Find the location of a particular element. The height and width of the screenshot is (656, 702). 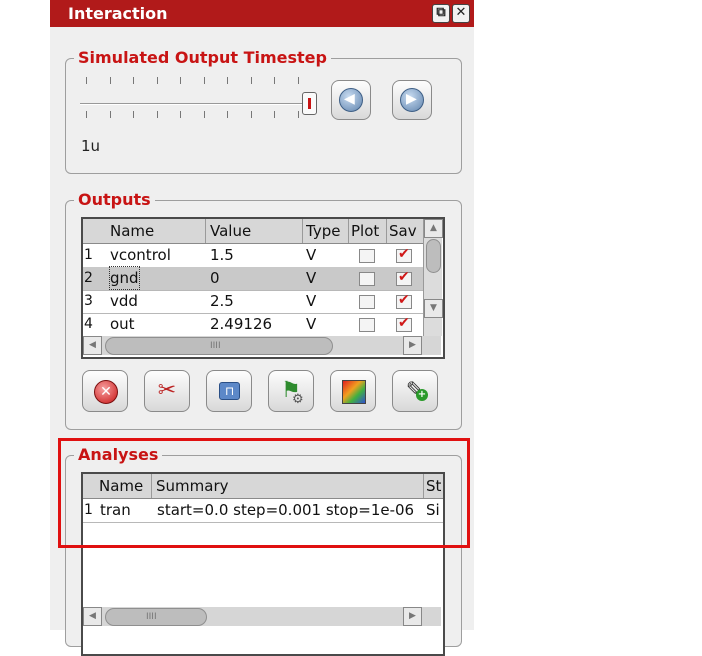

prev-timestep-button: ◀ is located at coordinates (351, 100).